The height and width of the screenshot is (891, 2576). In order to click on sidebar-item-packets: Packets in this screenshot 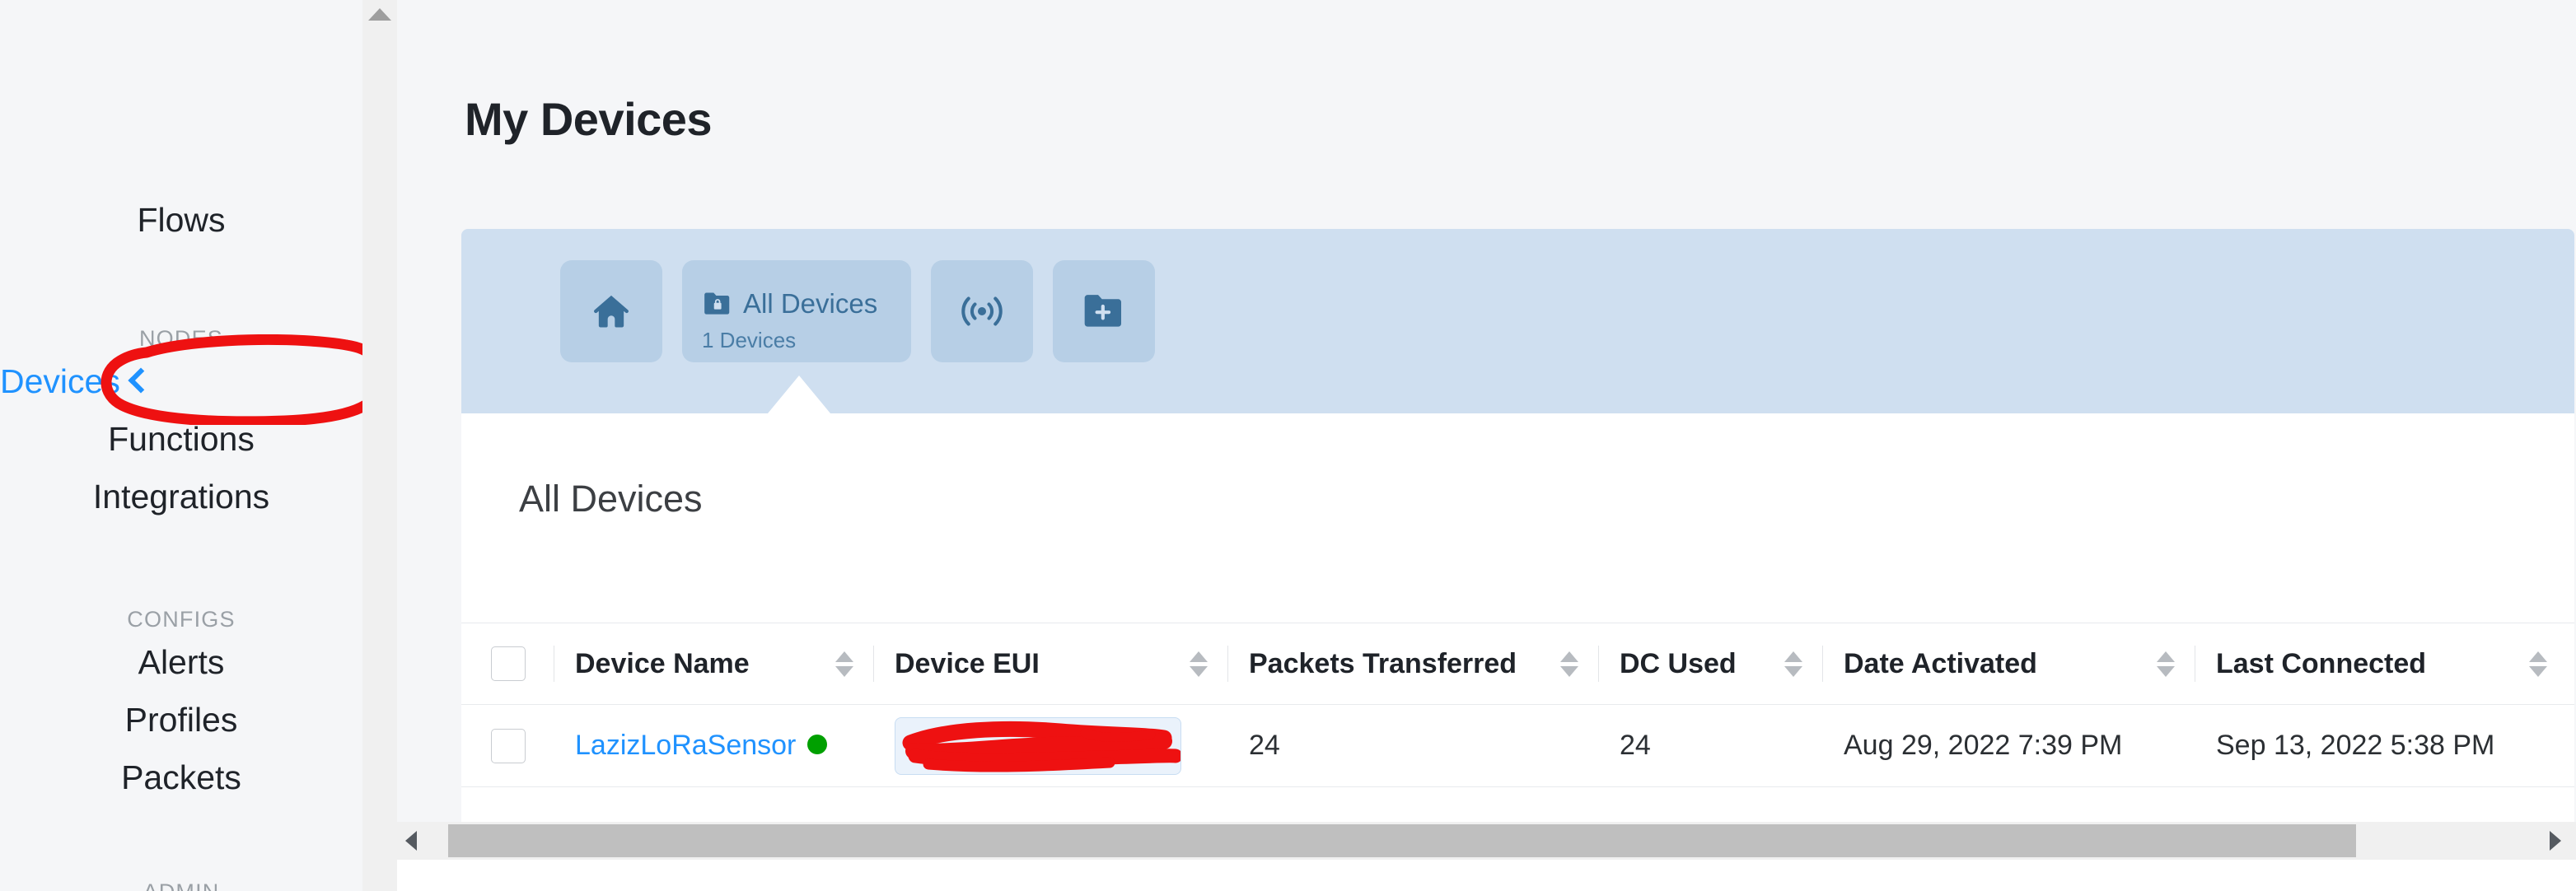, I will do `click(181, 778)`.